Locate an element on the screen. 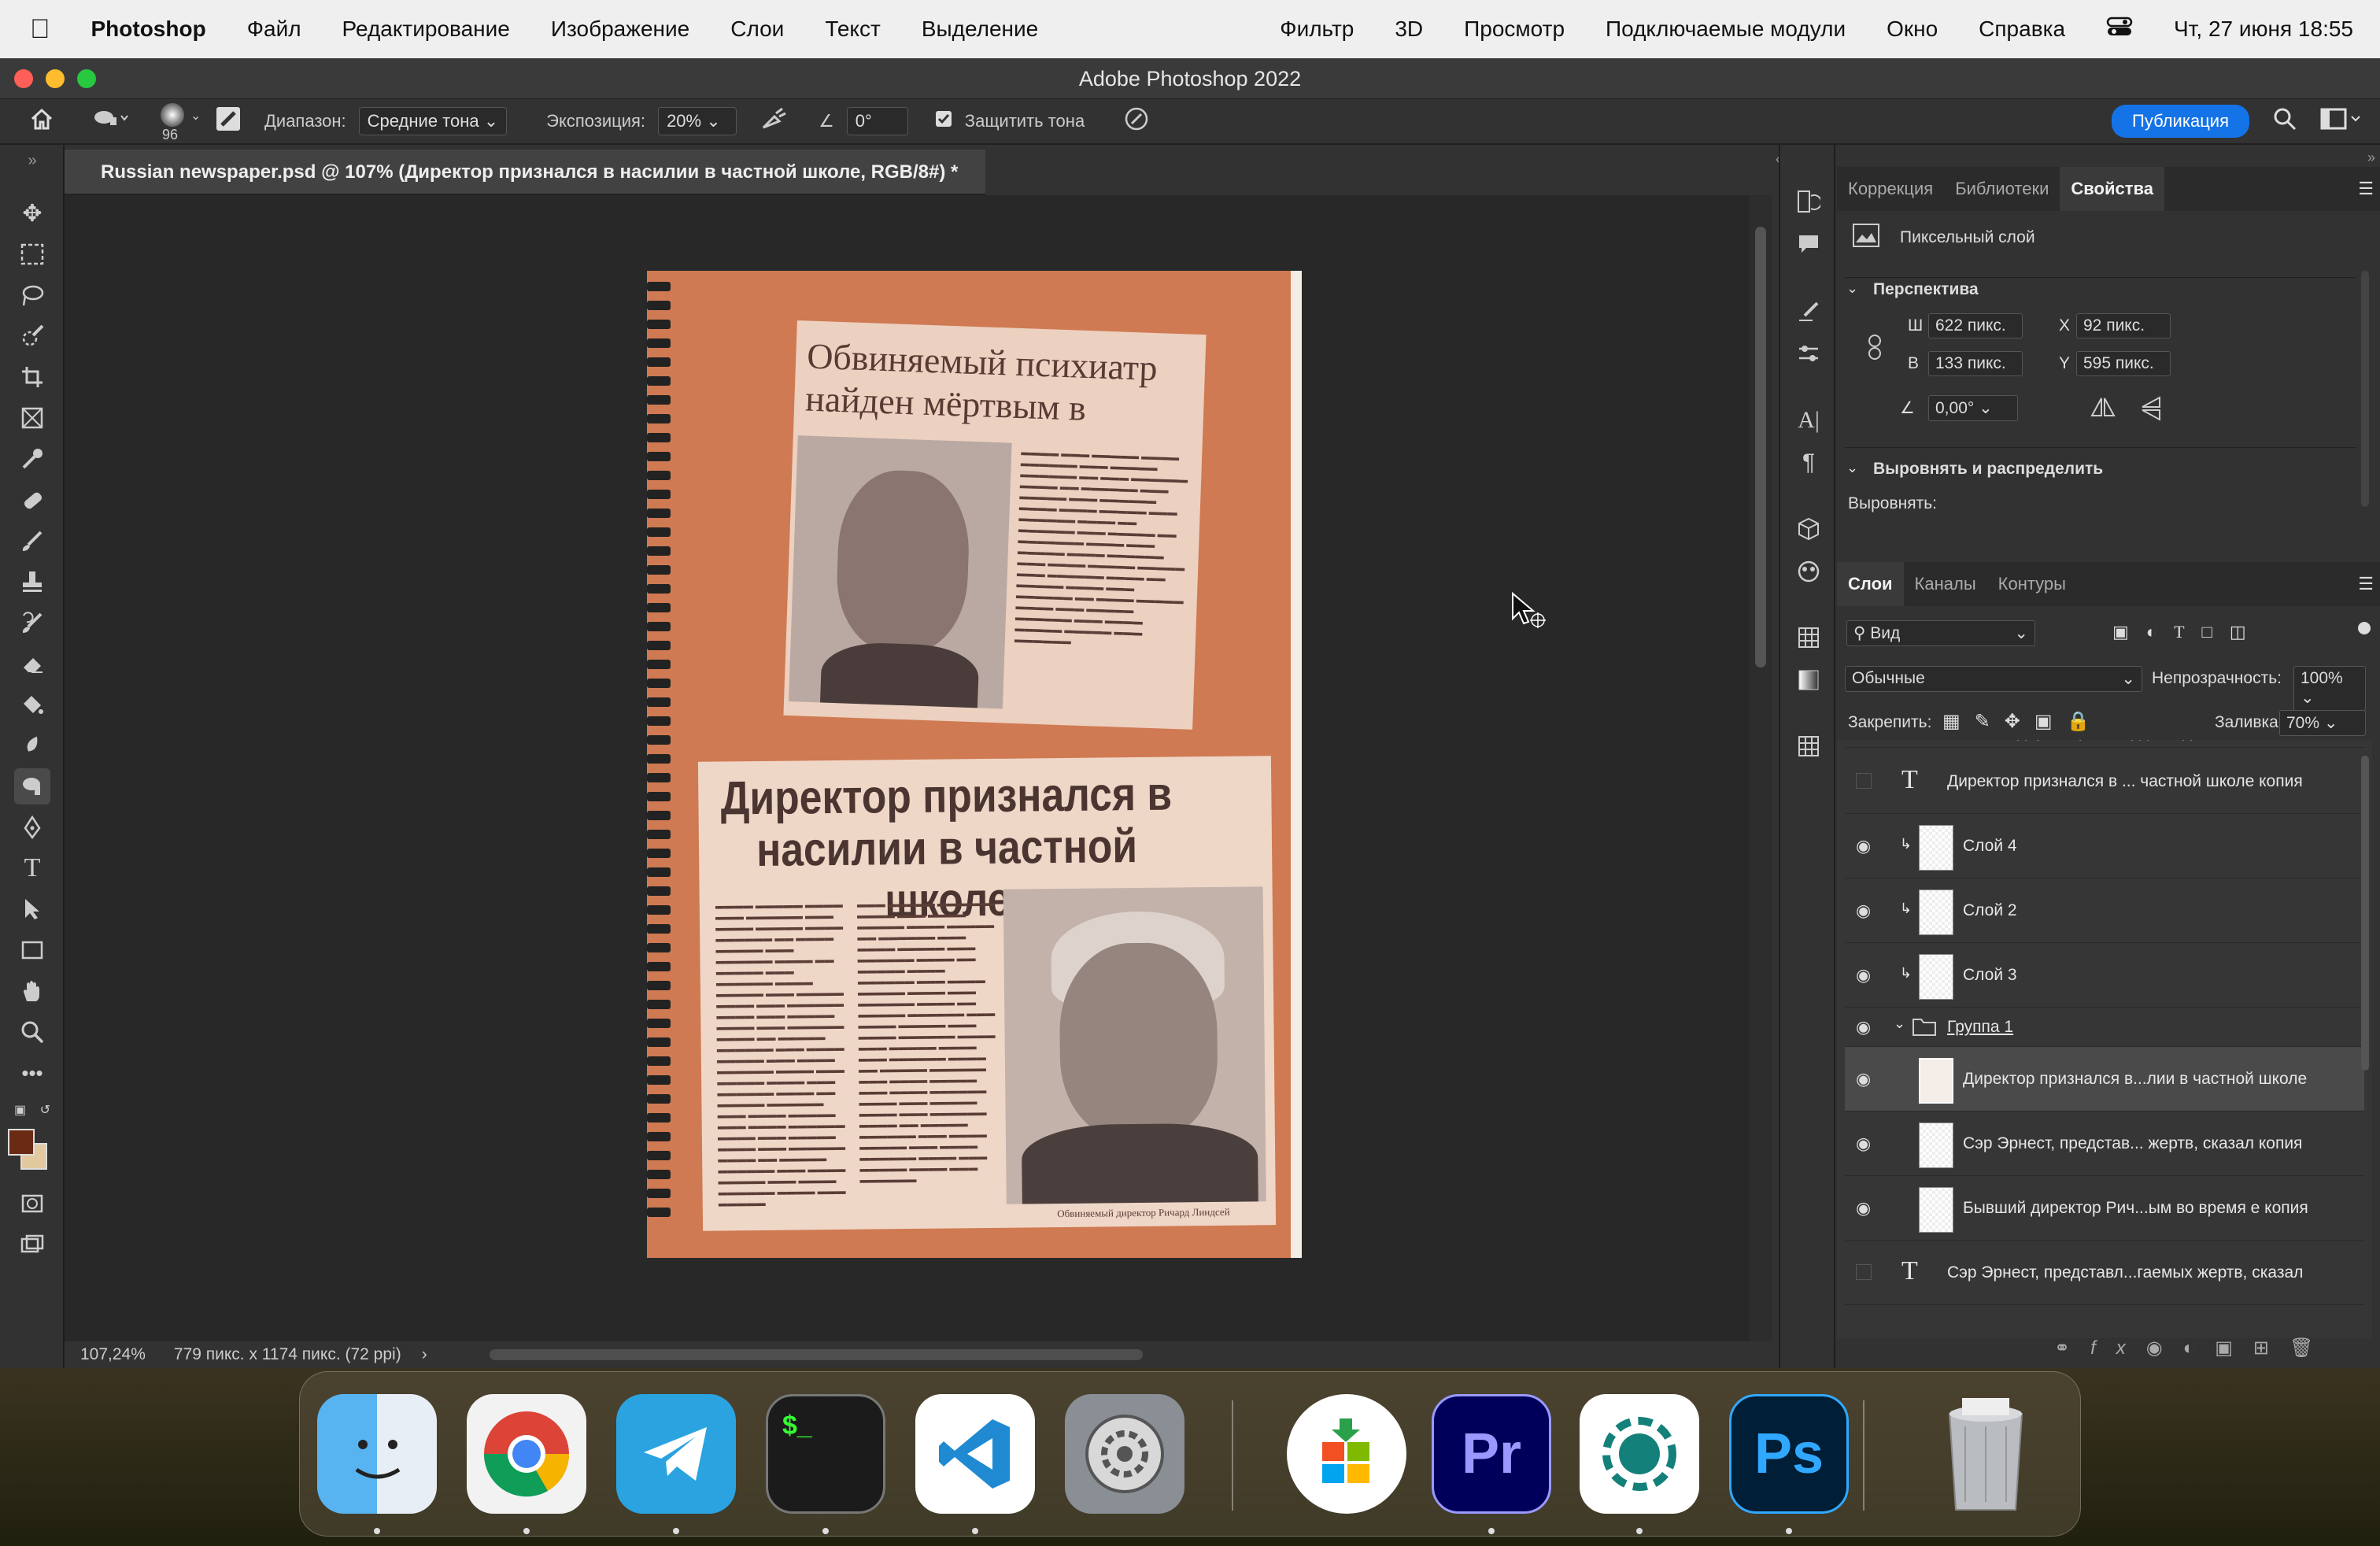 This screenshot has width=2380, height=1546. collapse-icon: » is located at coordinates (32, 160).